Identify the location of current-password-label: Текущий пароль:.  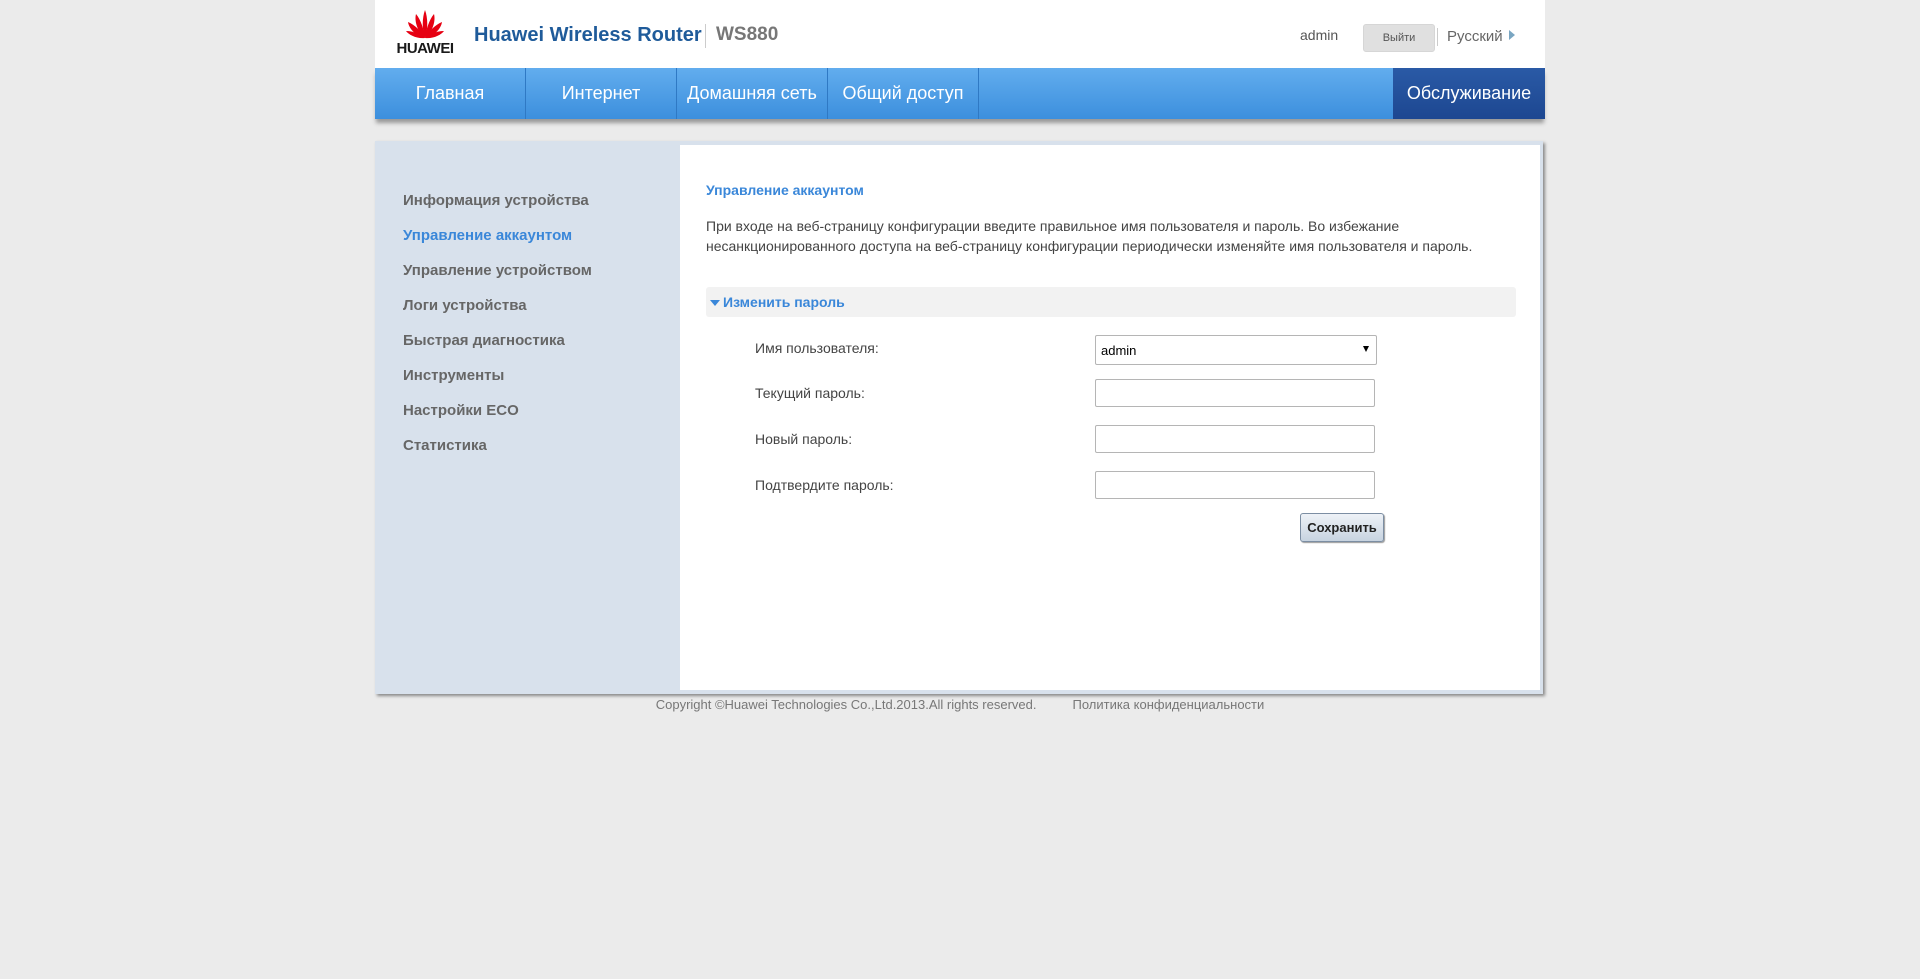
(810, 393).